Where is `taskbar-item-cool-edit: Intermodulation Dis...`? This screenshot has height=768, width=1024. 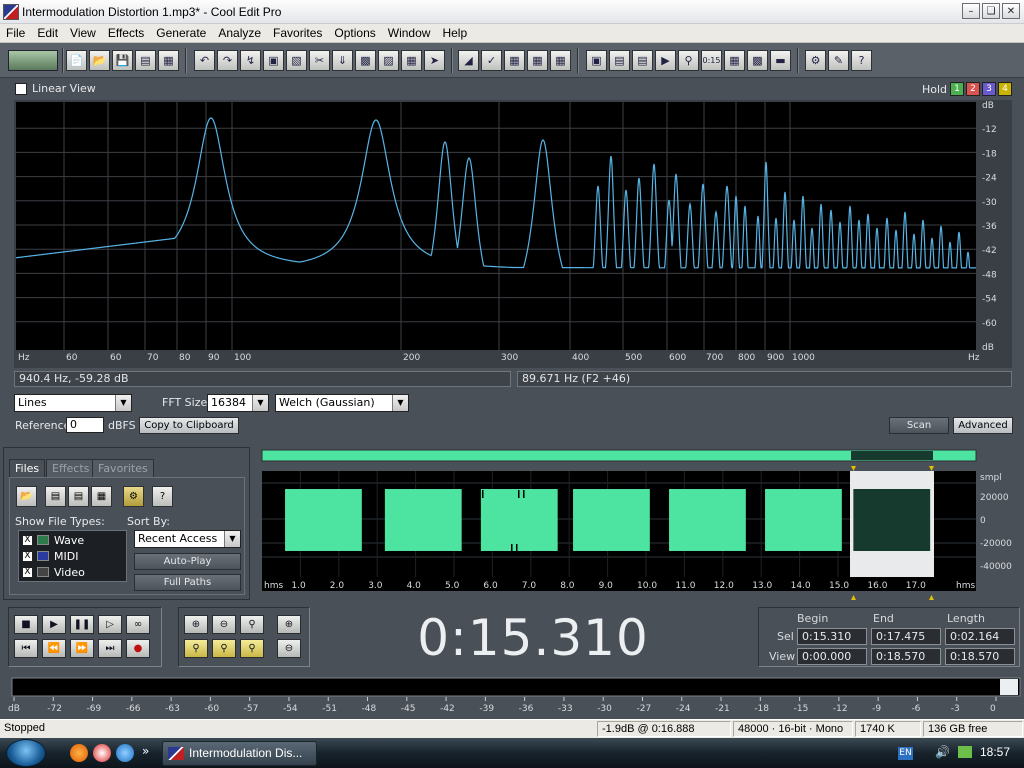 taskbar-item-cool-edit: Intermodulation Dis... is located at coordinates (239, 753).